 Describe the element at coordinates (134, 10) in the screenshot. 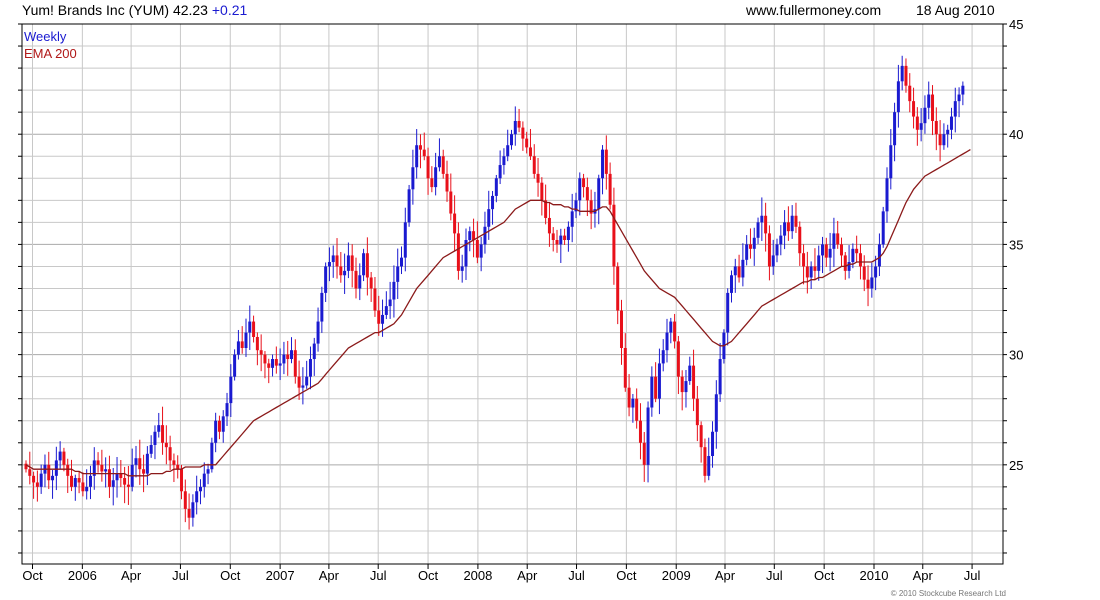

I see `chart-title: Yum! Brands Inc (YUM) 42.23 +0.21` at that location.